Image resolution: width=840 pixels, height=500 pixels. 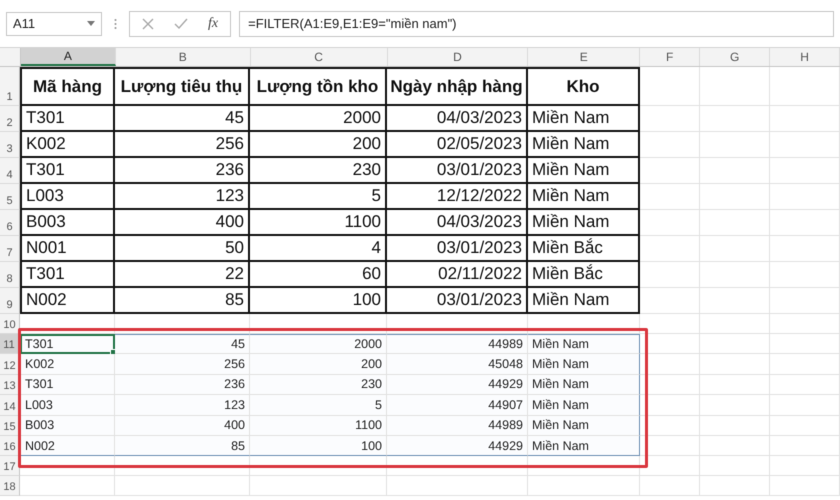 I want to click on spreadsheet-cell: Miền Bắc, so click(x=584, y=249).